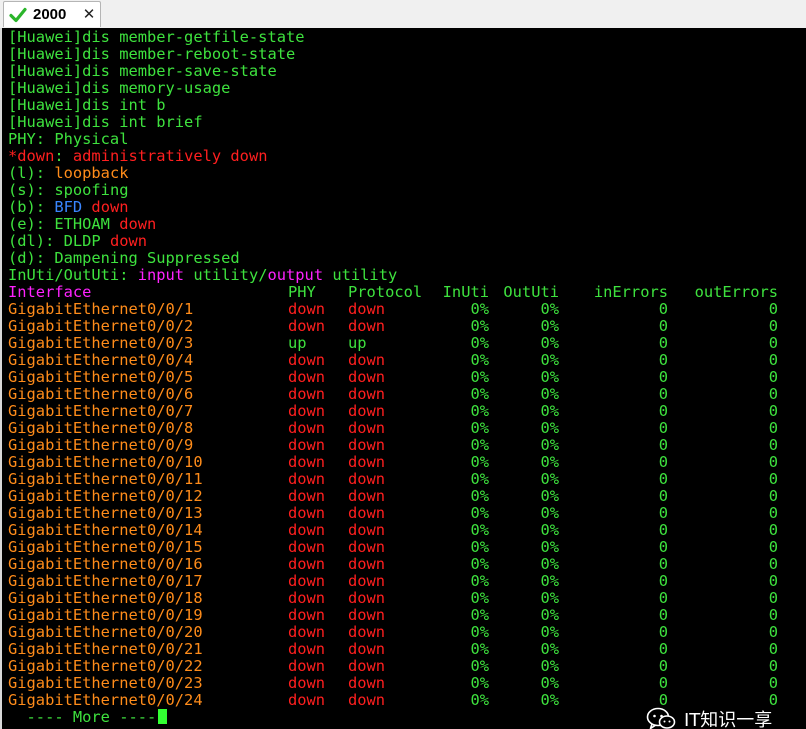  I want to click on table-row: GigabitEthernet0/0/22 down down 0% 0% 0 0, so click(393, 666).